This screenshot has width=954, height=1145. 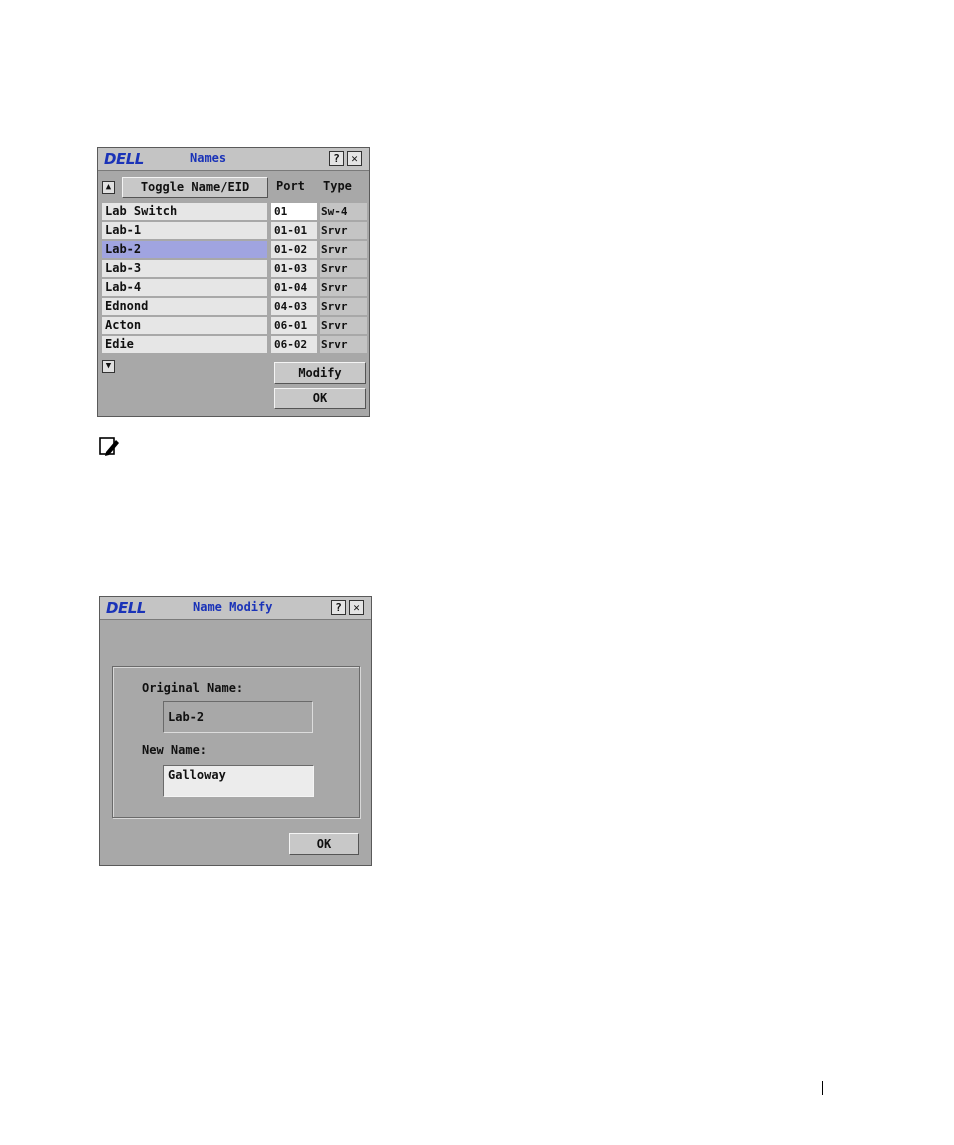 I want to click on names-titlebar: DELL Names ? ✕, so click(x=233, y=159).